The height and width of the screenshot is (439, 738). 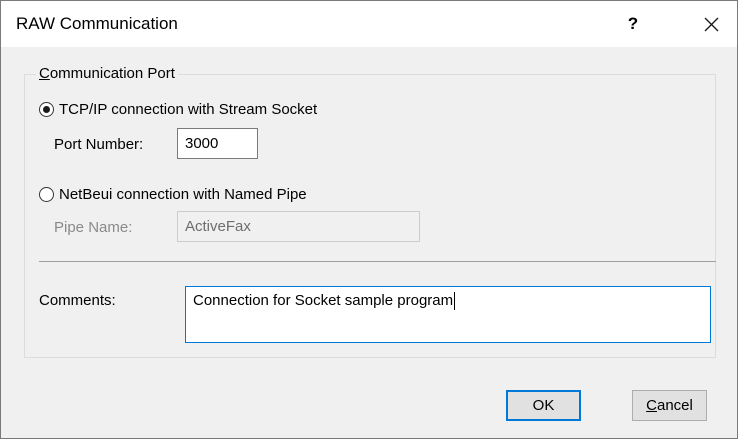 I want to click on netbeui-radio-label: NetBeui connection with Named Pipe, so click(x=183, y=194).